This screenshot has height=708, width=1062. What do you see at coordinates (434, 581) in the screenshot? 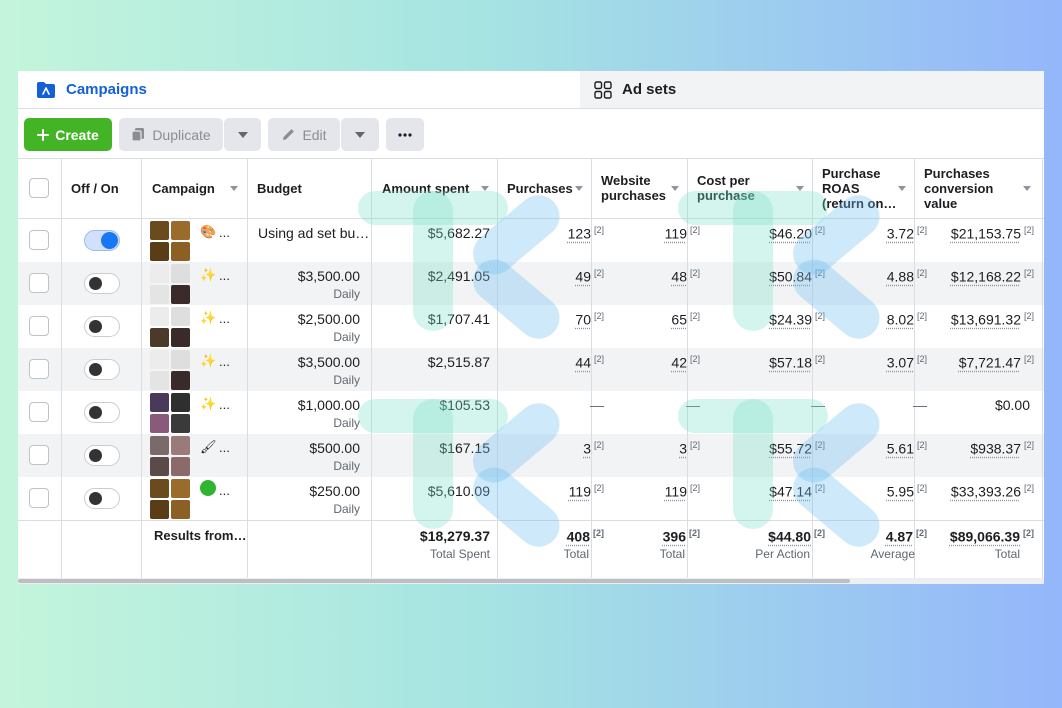
I see `horizontal-scrollbar` at bounding box center [434, 581].